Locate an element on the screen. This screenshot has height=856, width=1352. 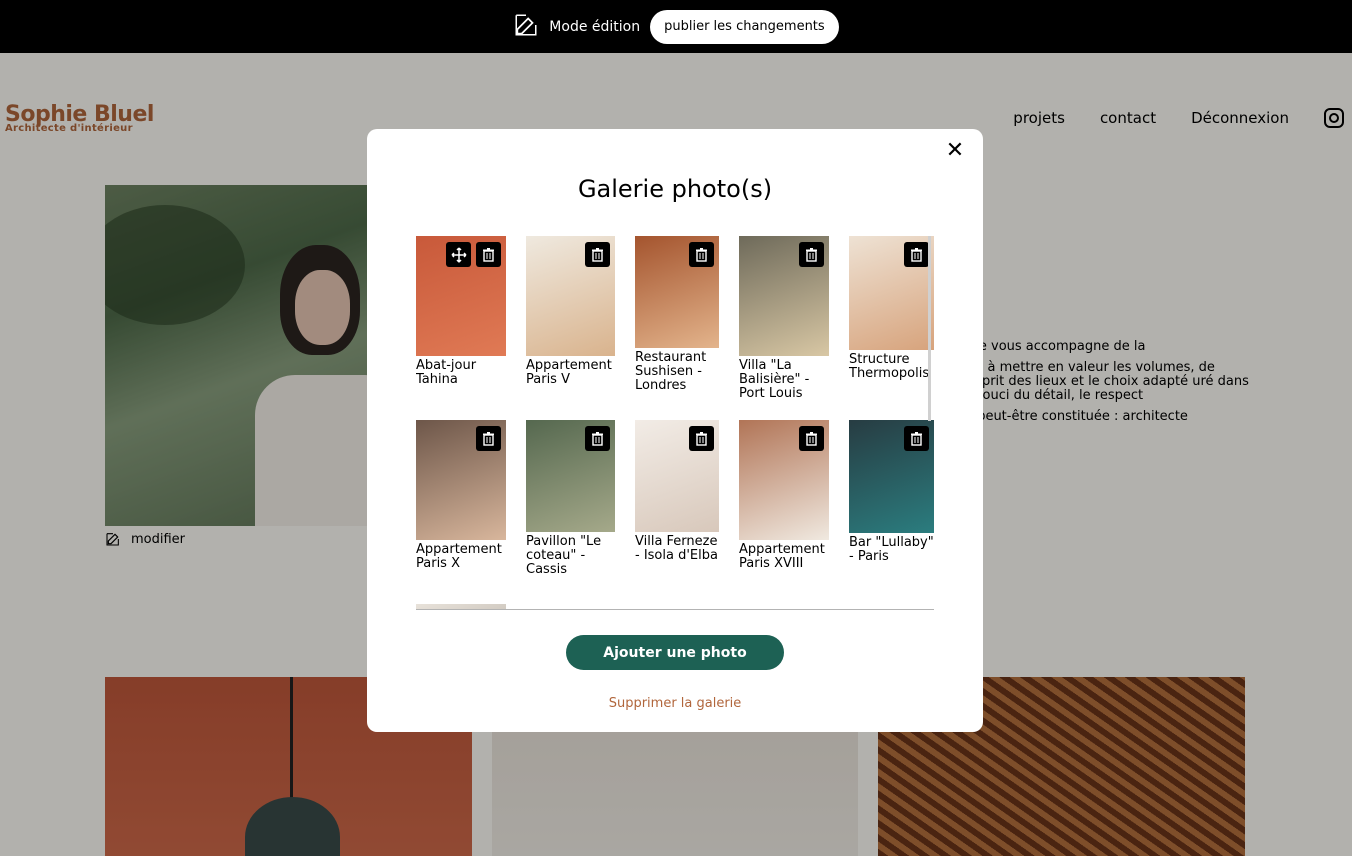
scrollbar is located at coordinates (929, 328).